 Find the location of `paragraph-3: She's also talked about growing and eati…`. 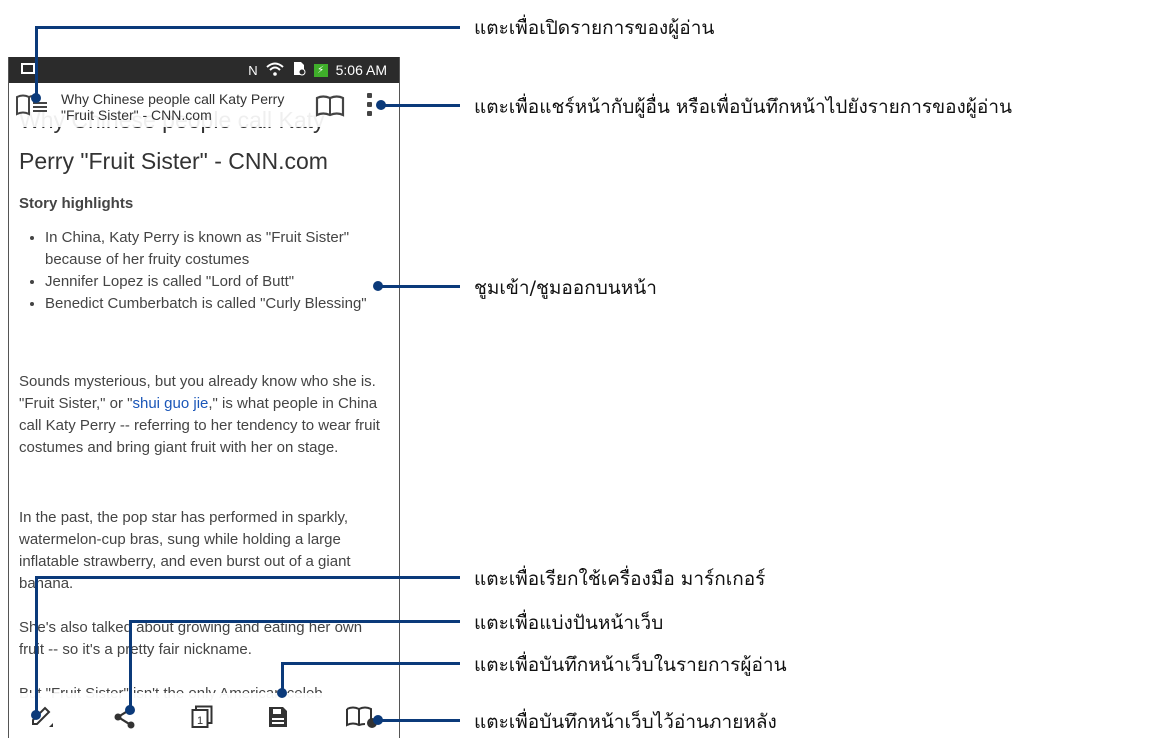

paragraph-3: She's also talked about growing and eati… is located at coordinates (191, 638).